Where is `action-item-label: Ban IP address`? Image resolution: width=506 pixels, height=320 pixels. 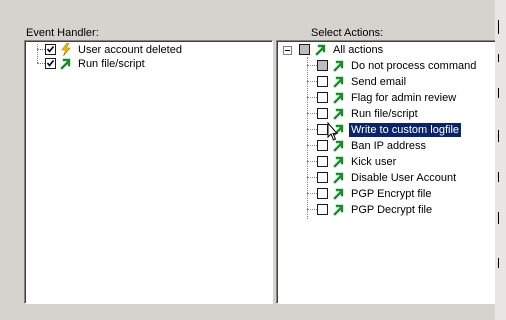 action-item-label: Ban IP address is located at coordinates (389, 146).